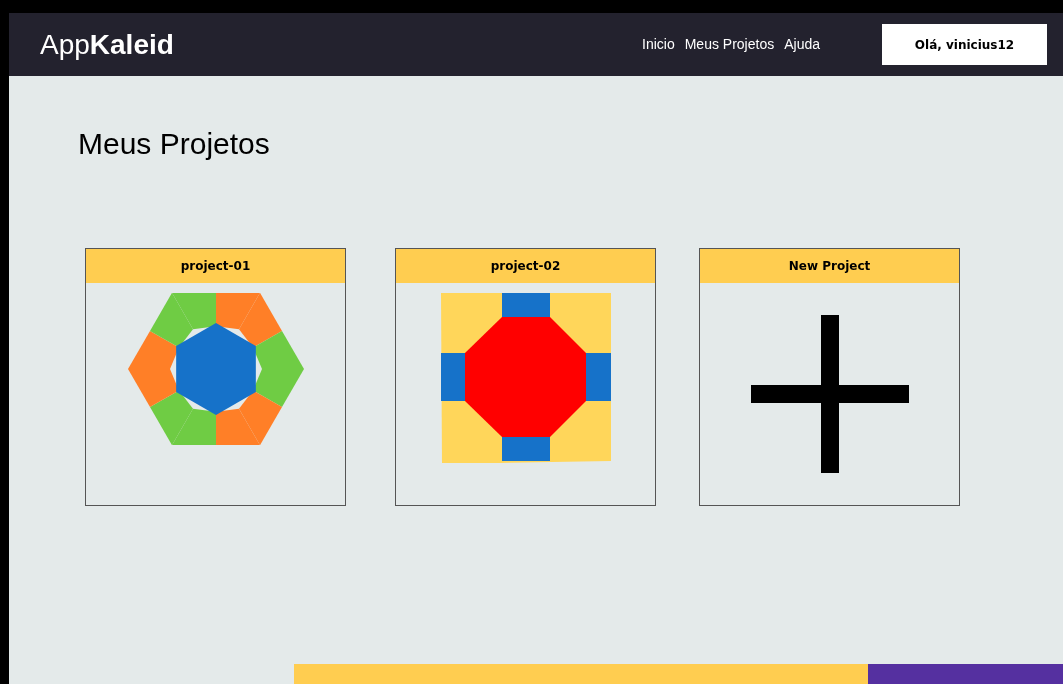 Image resolution: width=1063 pixels, height=684 pixels. What do you see at coordinates (174, 144) in the screenshot?
I see `page-title: Meus Projetos` at bounding box center [174, 144].